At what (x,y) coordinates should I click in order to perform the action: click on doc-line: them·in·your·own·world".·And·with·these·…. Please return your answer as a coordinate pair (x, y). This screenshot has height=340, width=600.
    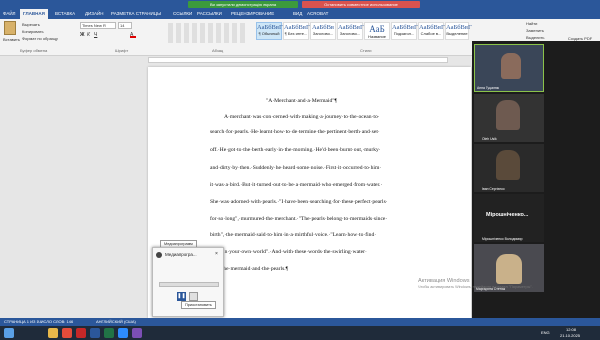
    Looking at the image, I should click on (330, 252).